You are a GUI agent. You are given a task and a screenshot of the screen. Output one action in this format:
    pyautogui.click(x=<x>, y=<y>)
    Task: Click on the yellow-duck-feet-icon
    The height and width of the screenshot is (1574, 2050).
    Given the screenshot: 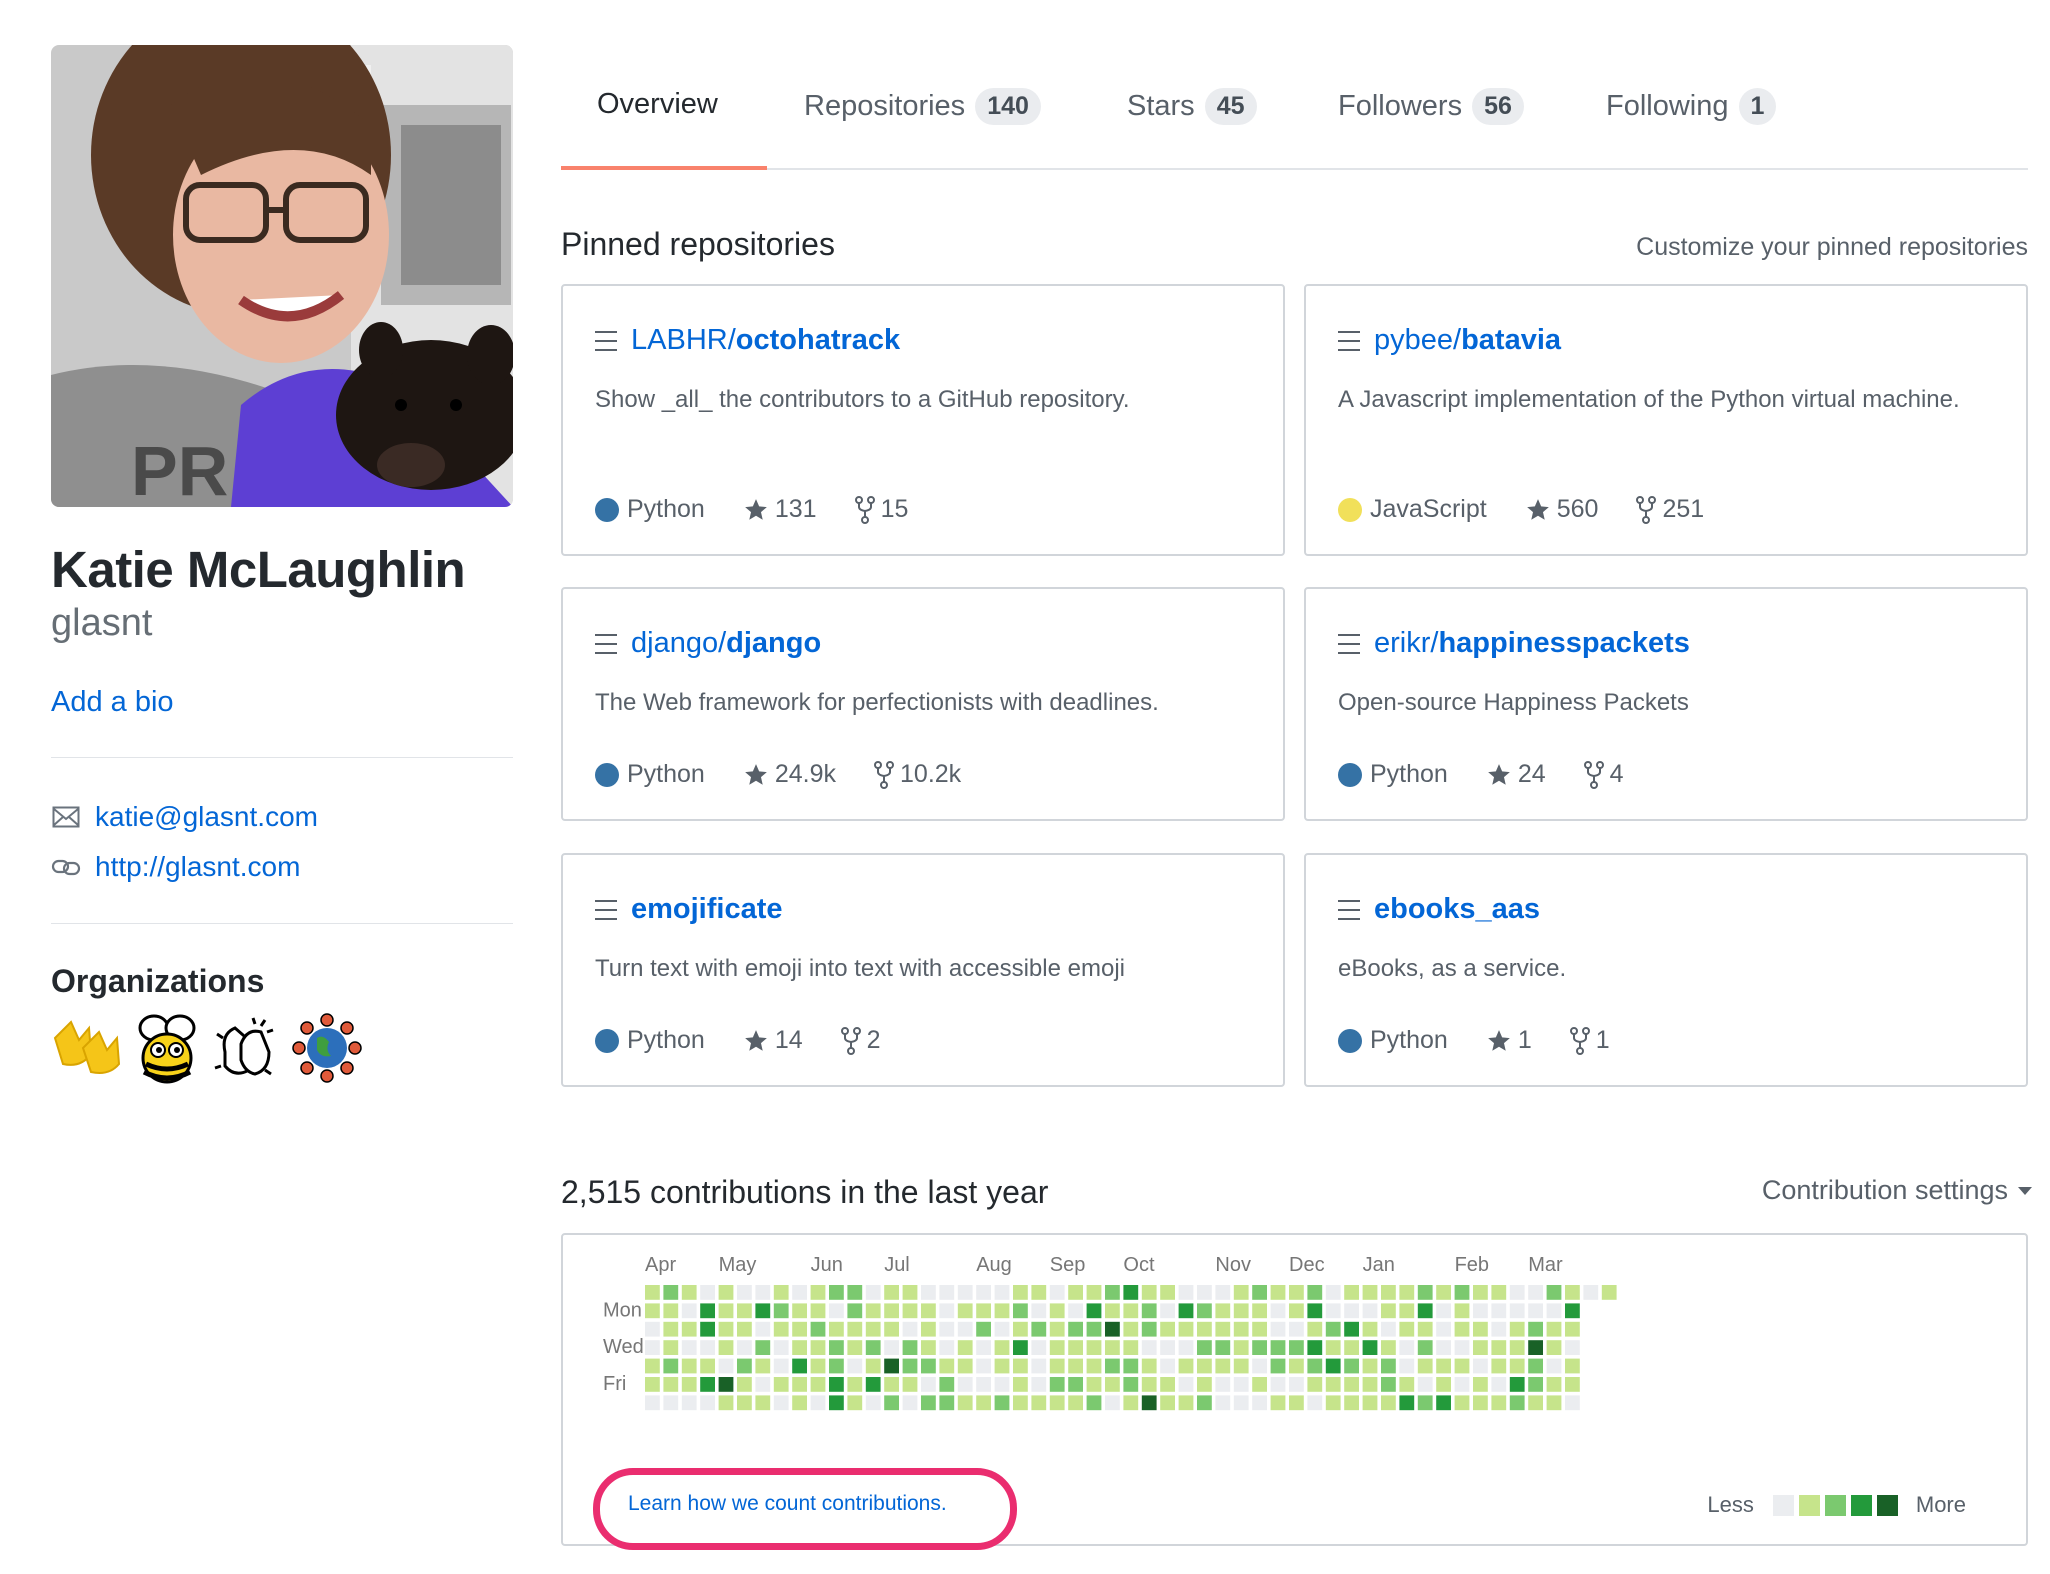 What is the action you would take?
    pyautogui.click(x=87, y=1048)
    